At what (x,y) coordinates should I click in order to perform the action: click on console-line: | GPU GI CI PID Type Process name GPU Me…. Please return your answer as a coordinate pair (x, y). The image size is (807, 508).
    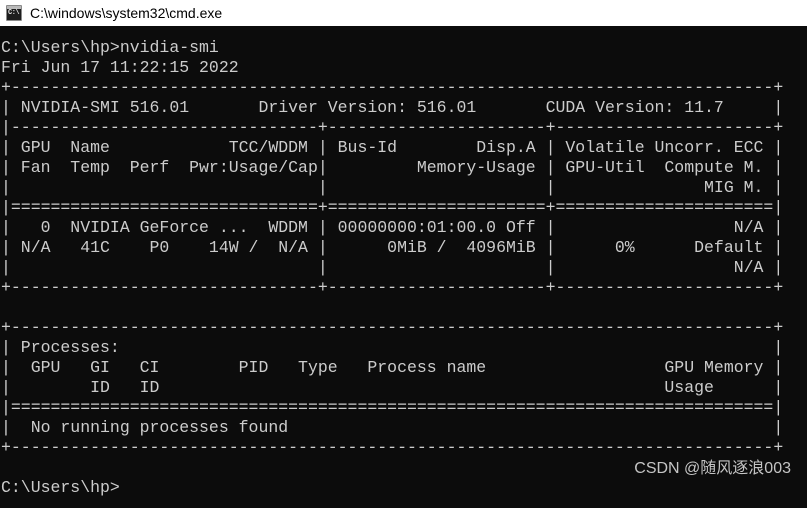
    Looking at the image, I should click on (392, 367).